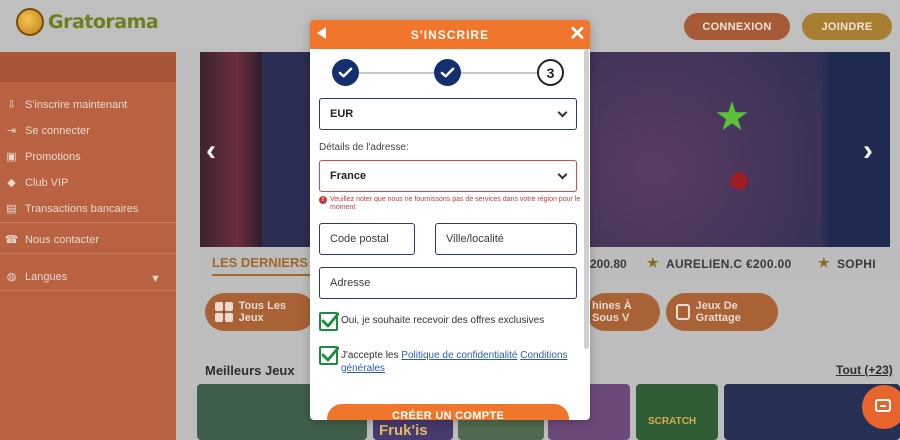 This screenshot has height=440, width=900. I want to click on sidebar-item-banking: ▤ Transactions bancaires, so click(72, 209).